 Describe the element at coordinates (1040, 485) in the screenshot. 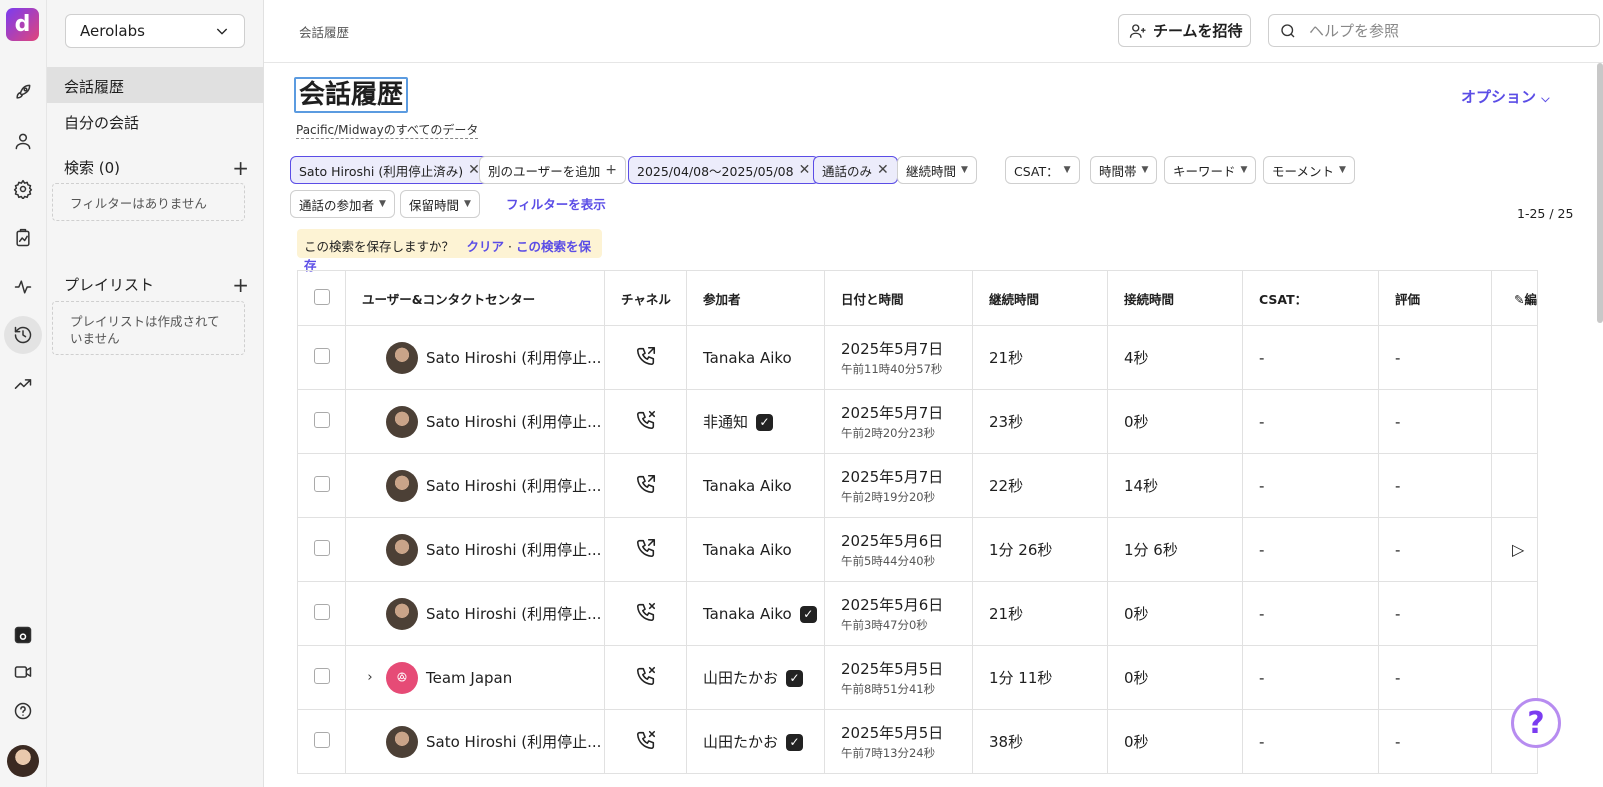

I see `duration-cell: 22秒` at that location.